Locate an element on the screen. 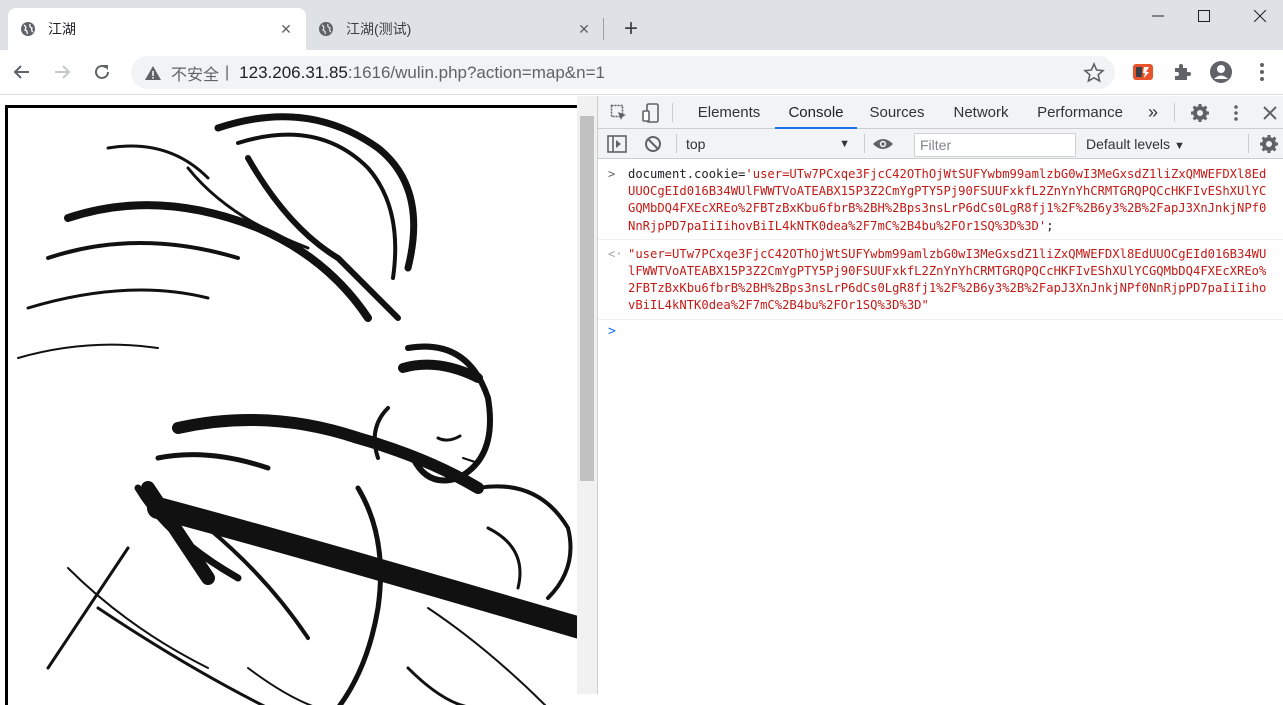 This screenshot has width=1283, height=705. reload-button is located at coordinates (102, 72).